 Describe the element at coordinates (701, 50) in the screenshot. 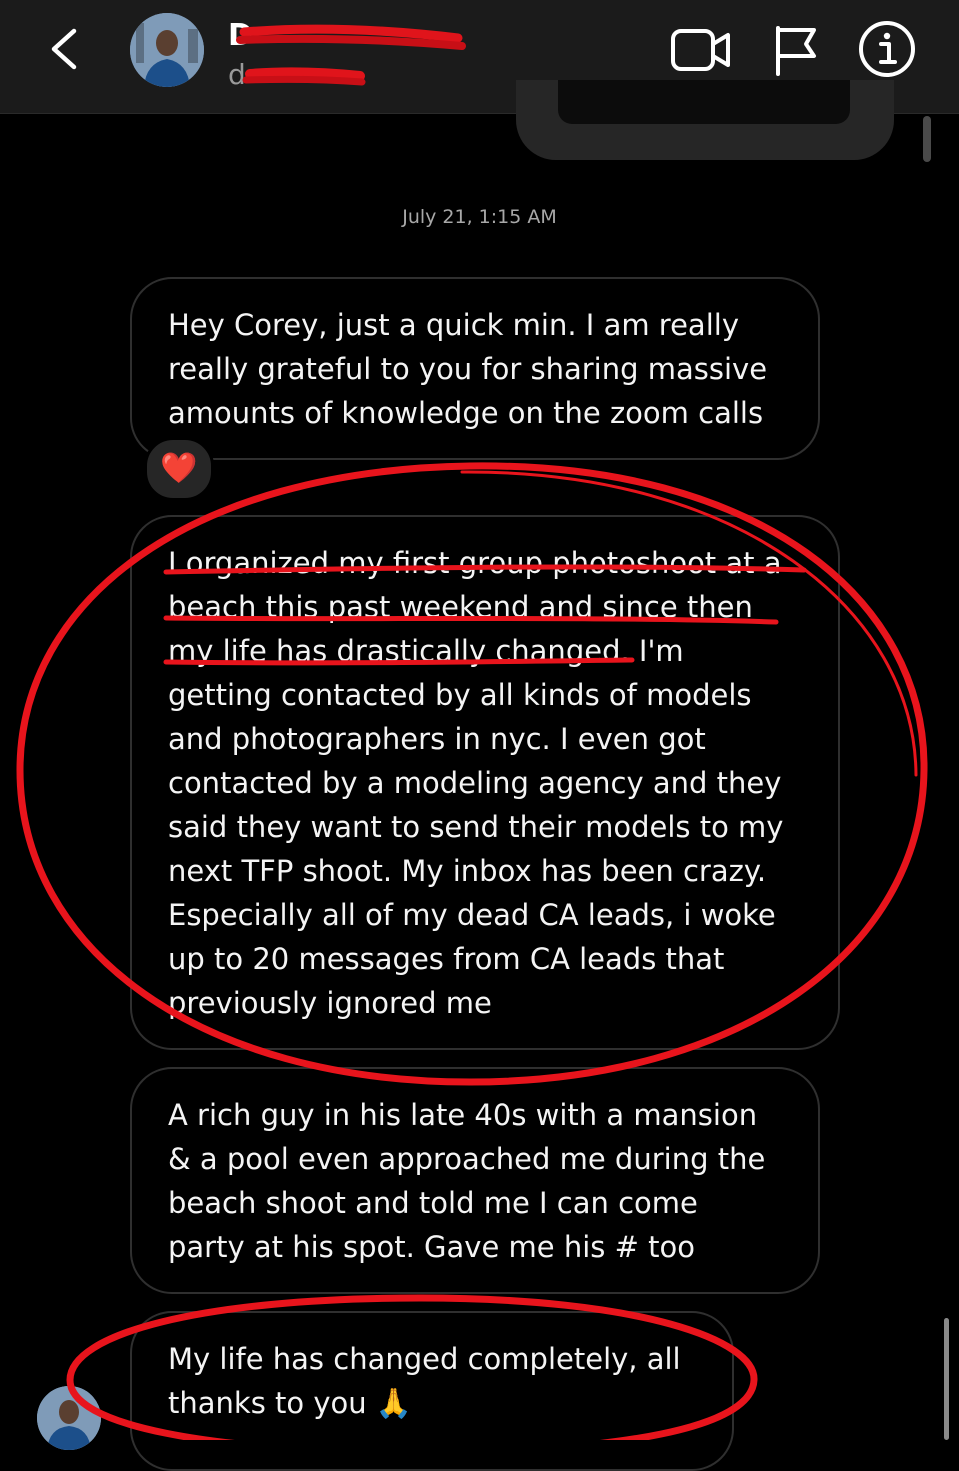

I see `video-camera-icon` at that location.